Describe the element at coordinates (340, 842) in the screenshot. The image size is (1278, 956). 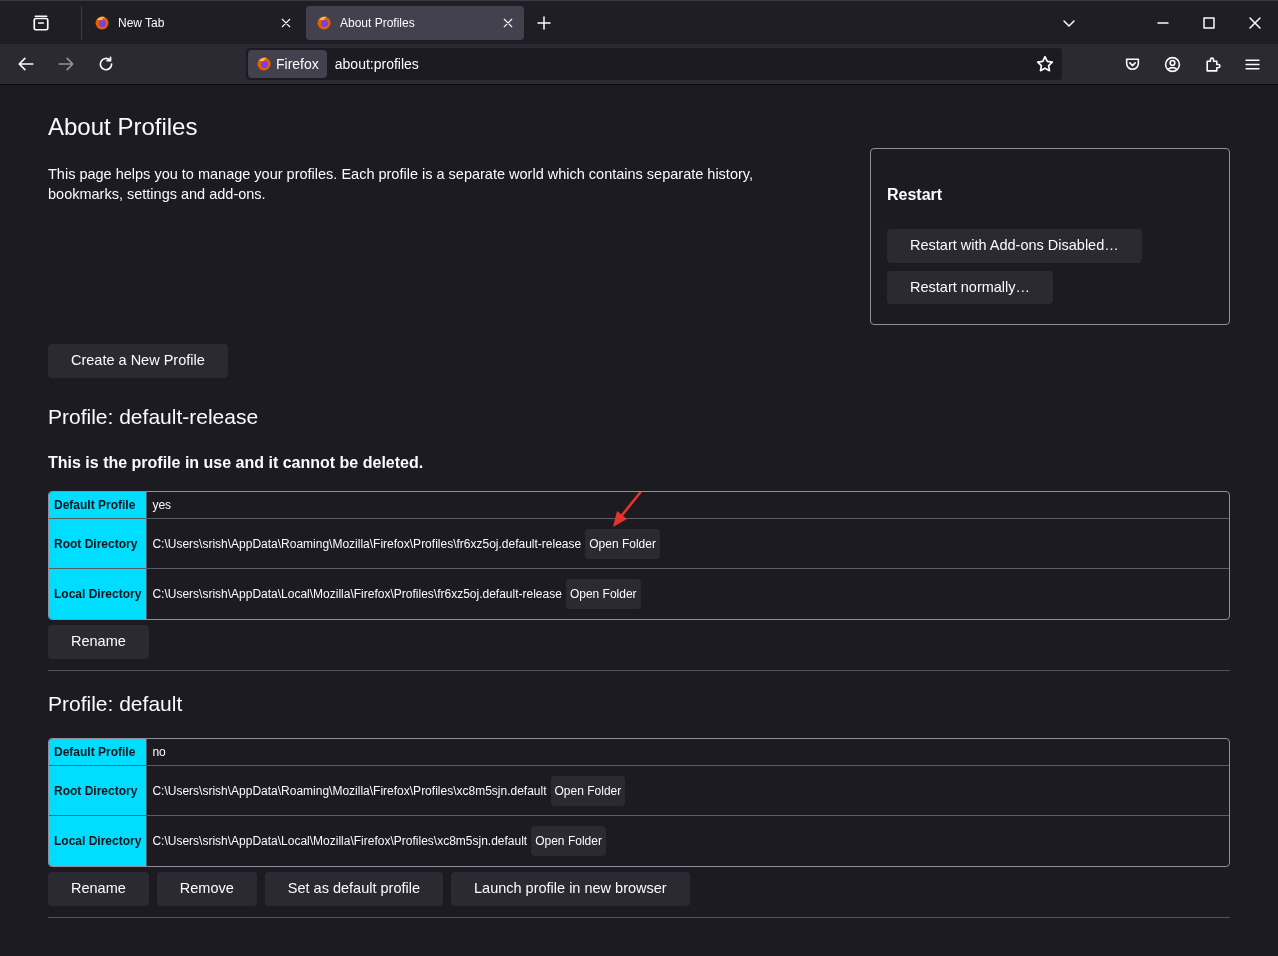
I see `path-text: C:\Users\srish\AppData\Local\Mozilla\Firefox\Profiles\xc8m5sjn.default` at that location.